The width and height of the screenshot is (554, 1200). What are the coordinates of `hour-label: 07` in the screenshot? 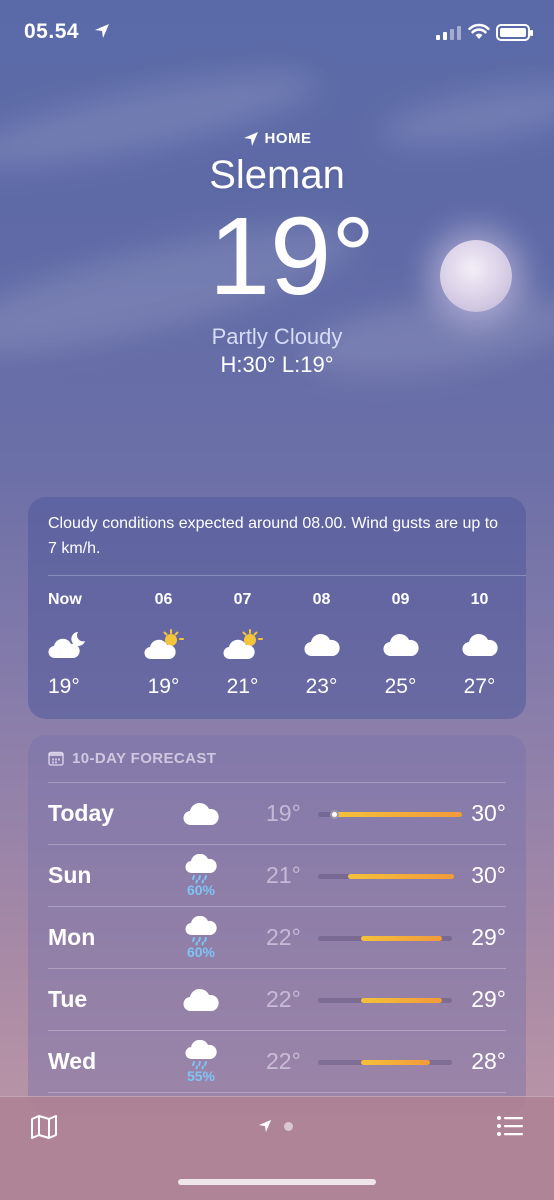 It's located at (242, 599).